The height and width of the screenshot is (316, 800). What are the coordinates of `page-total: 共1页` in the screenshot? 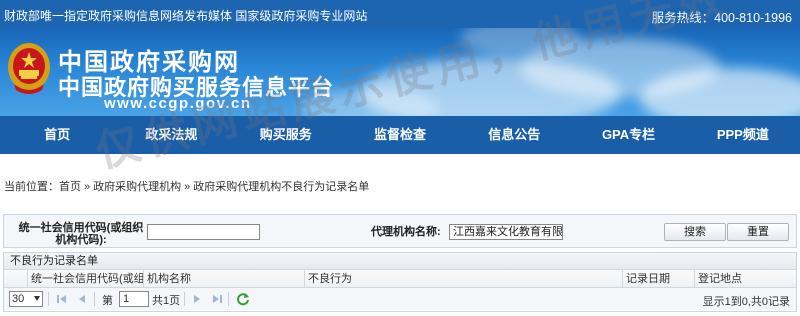 It's located at (166, 301).